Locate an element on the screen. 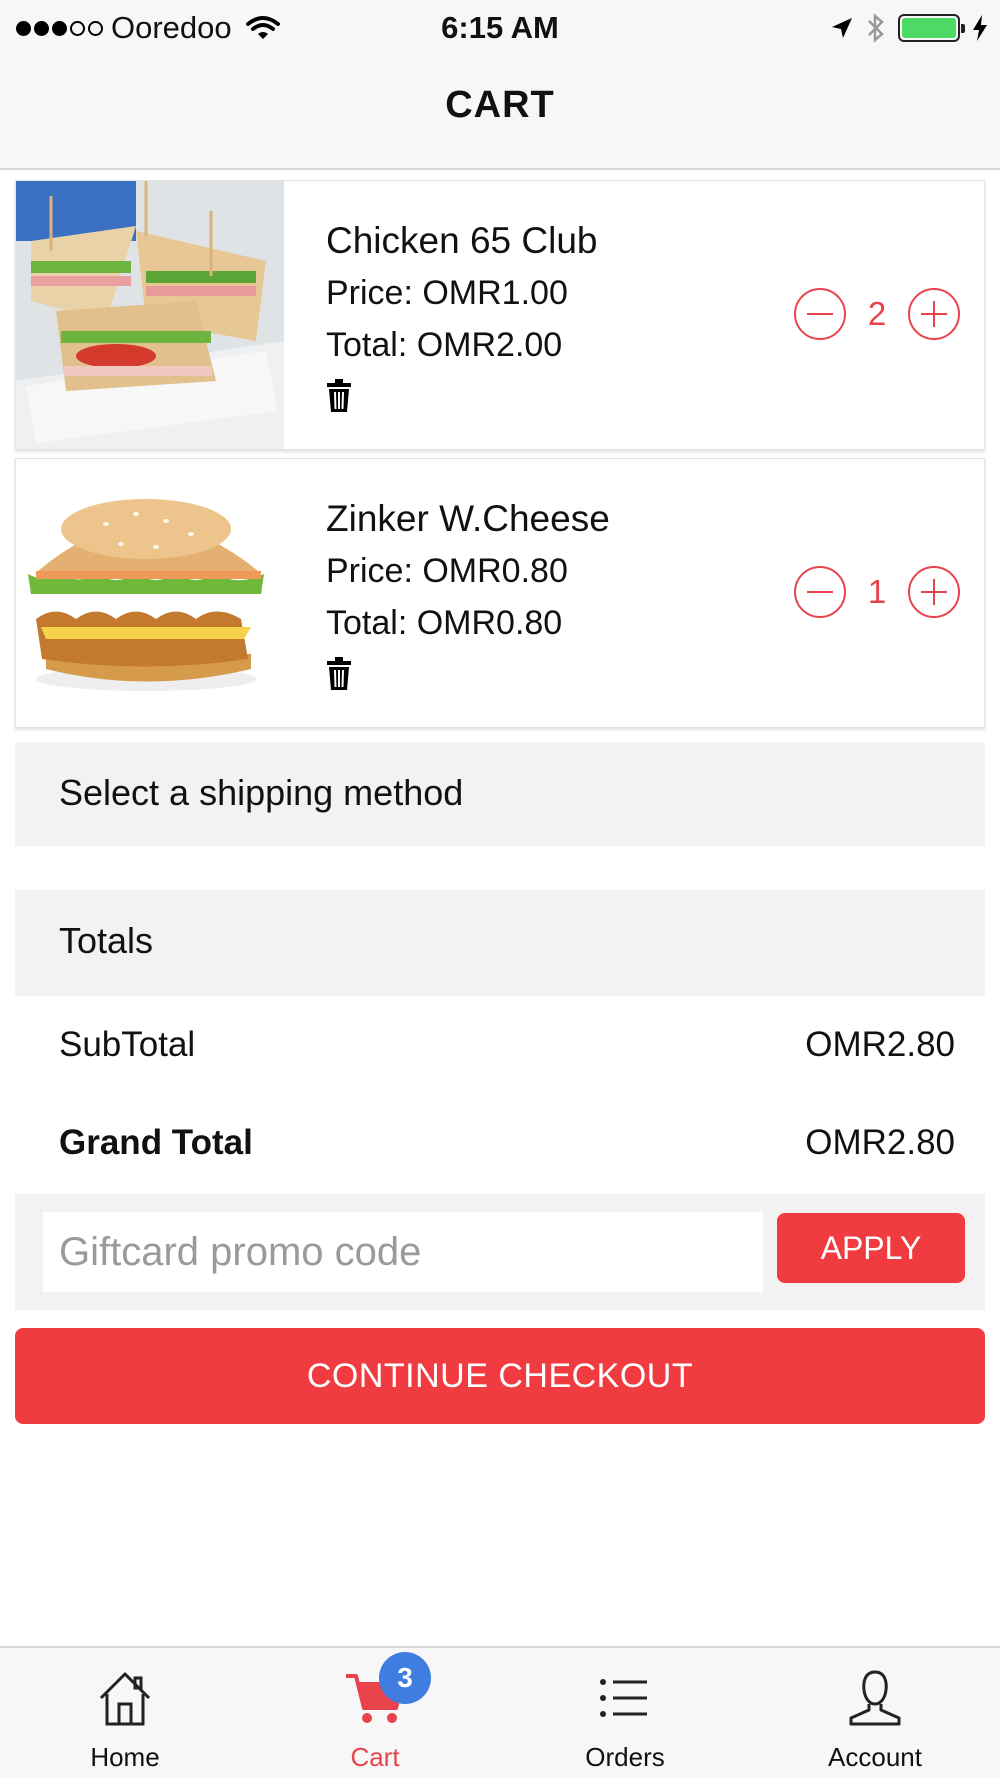  navigation-bar: CART is located at coordinates (500, 112).